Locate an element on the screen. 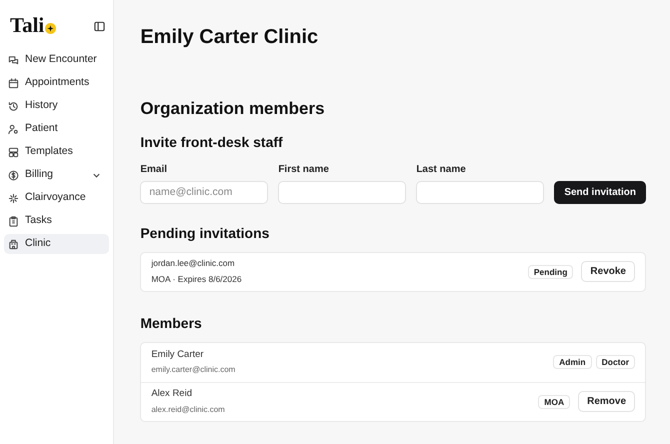  nav-item: Clinic is located at coordinates (57, 244).